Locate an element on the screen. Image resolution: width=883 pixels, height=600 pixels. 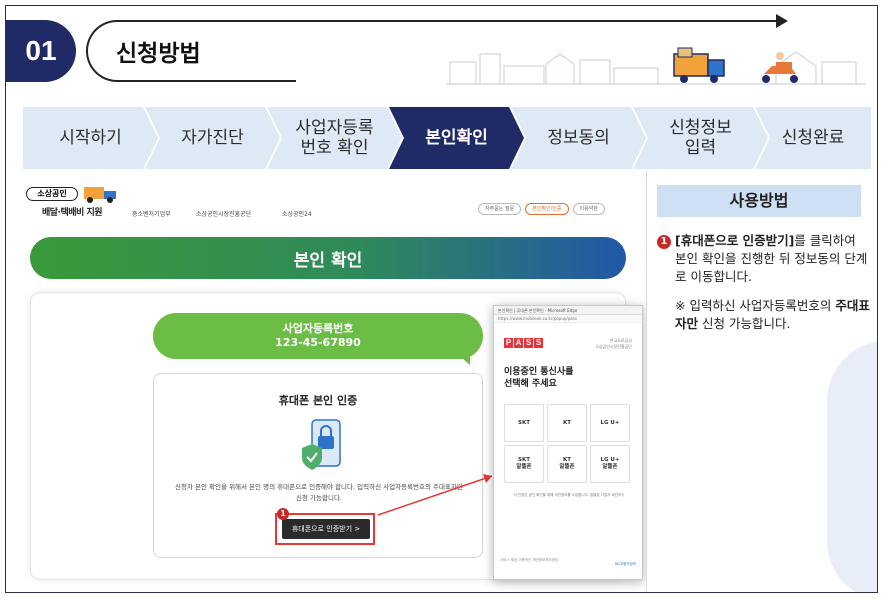
usage-marker: 1 is located at coordinates (664, 242).